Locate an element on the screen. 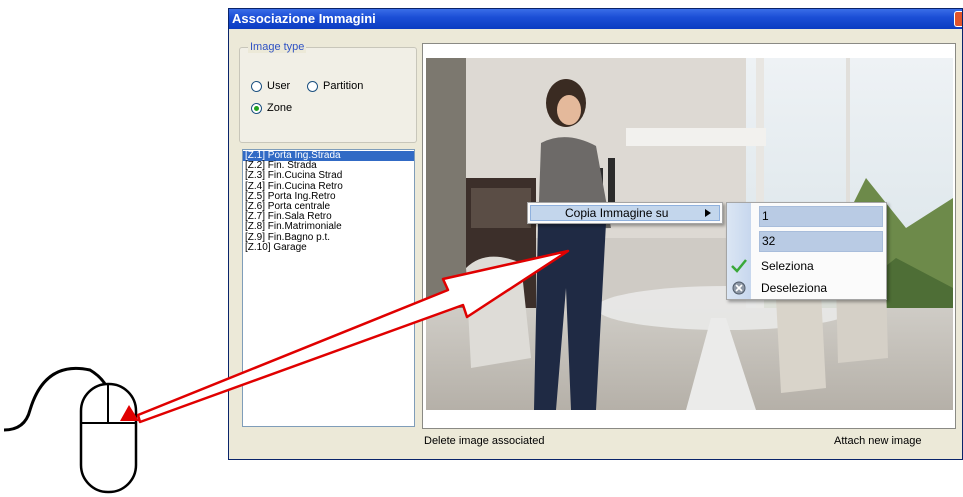 Image resolution: width=963 pixels, height=497 pixels. delete-image-link: Delete image associated is located at coordinates (484, 441).